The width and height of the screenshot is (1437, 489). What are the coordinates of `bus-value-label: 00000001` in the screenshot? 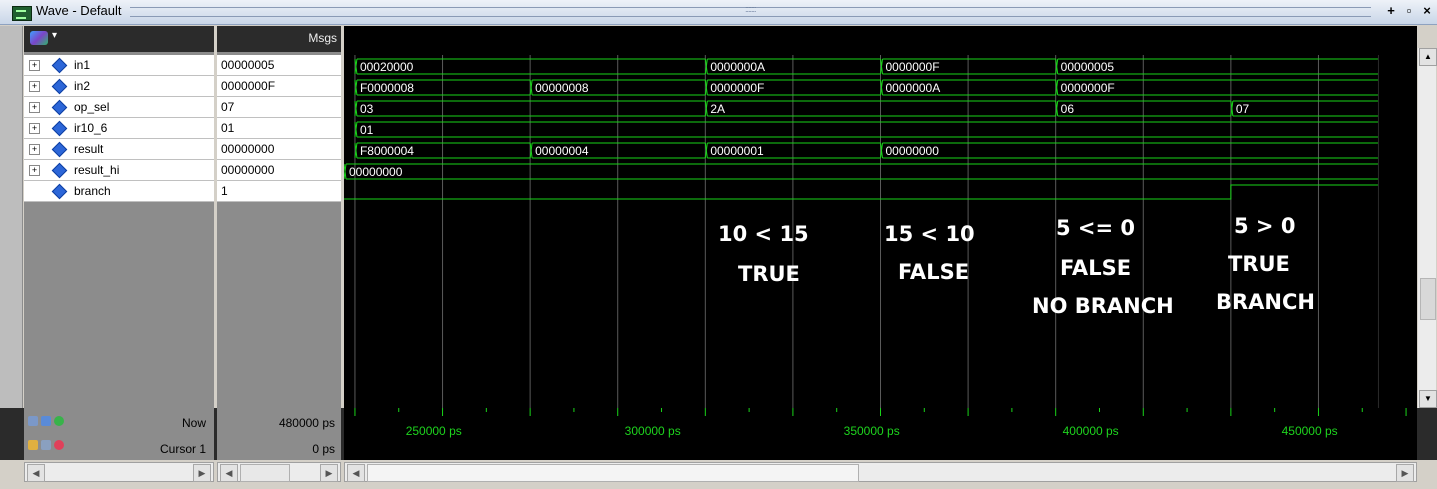 It's located at (737, 151).